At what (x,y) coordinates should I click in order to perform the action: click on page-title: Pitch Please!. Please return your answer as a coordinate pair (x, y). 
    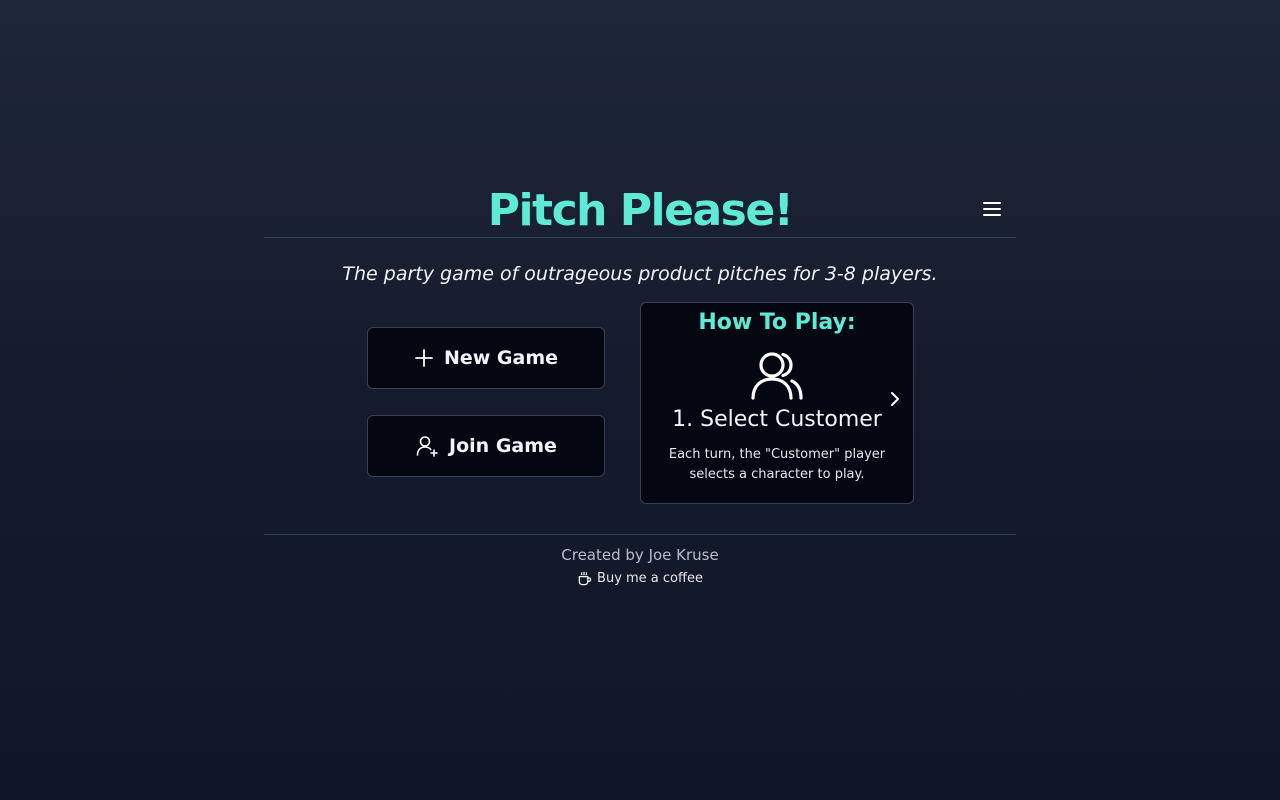
    Looking at the image, I should click on (640, 210).